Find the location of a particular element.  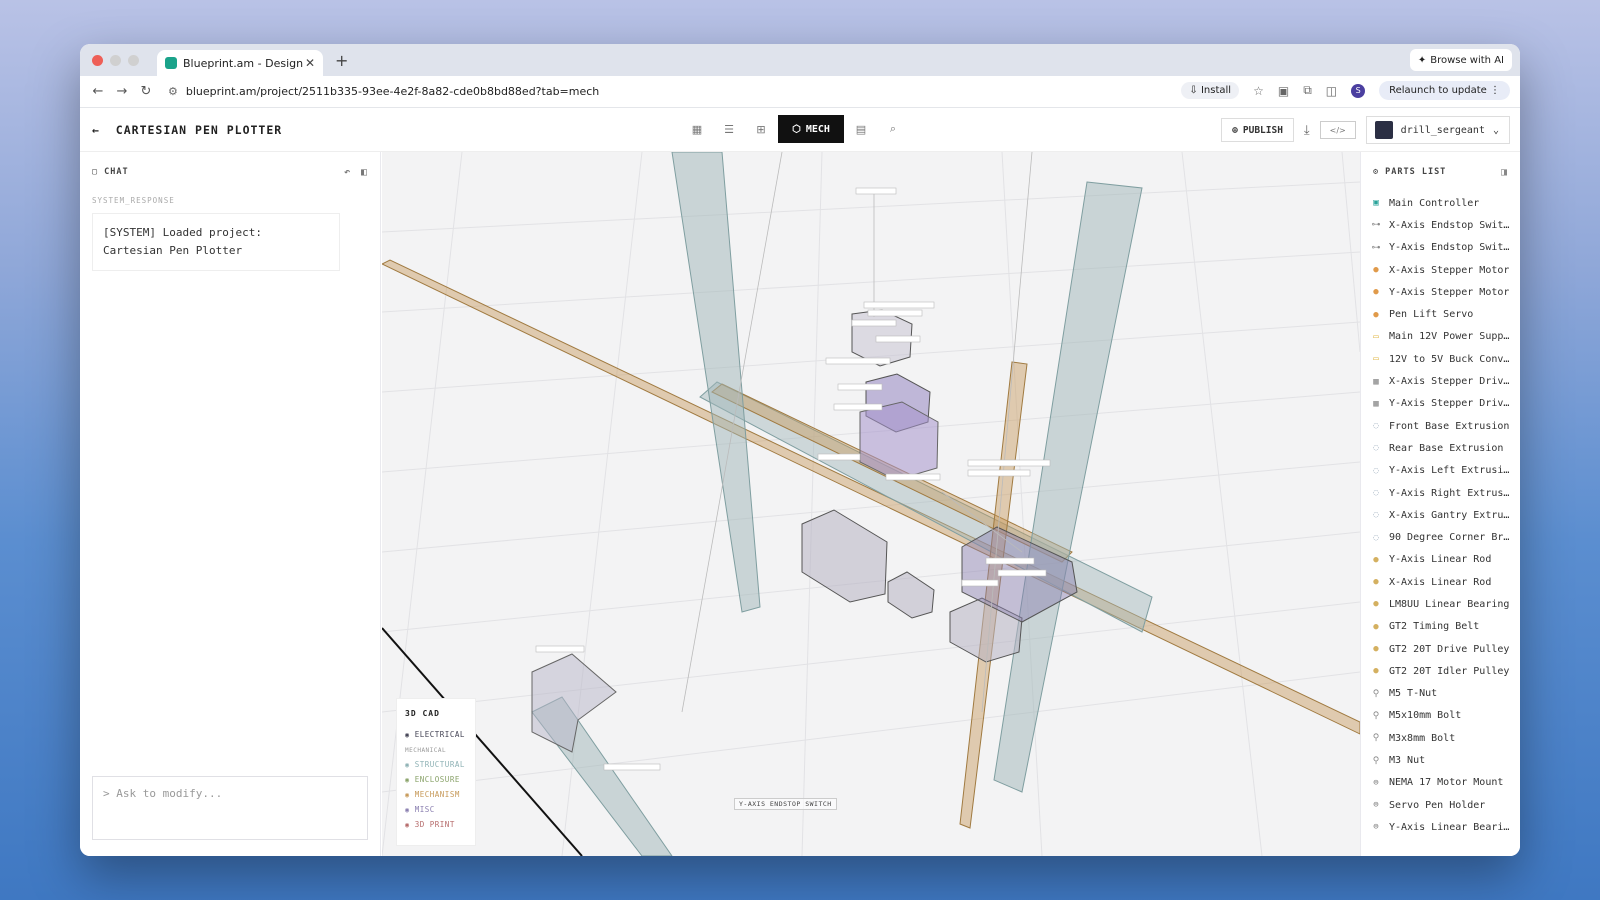

parts-list-item: ◌ Y-Axis Left Extrusion is located at coordinates (1440, 471).